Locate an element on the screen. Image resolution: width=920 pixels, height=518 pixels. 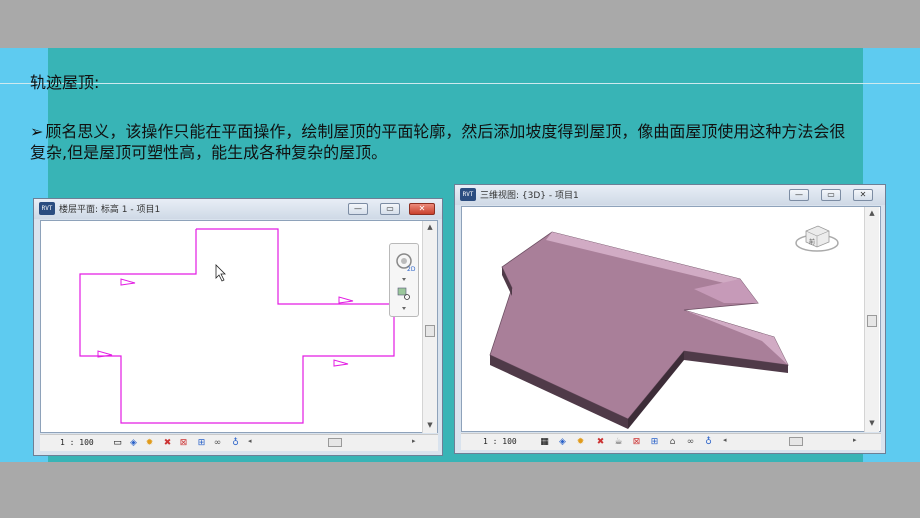
plan-window-title: 楼层平面: 标高 1 - 项目1 is located at coordinates (110, 210).